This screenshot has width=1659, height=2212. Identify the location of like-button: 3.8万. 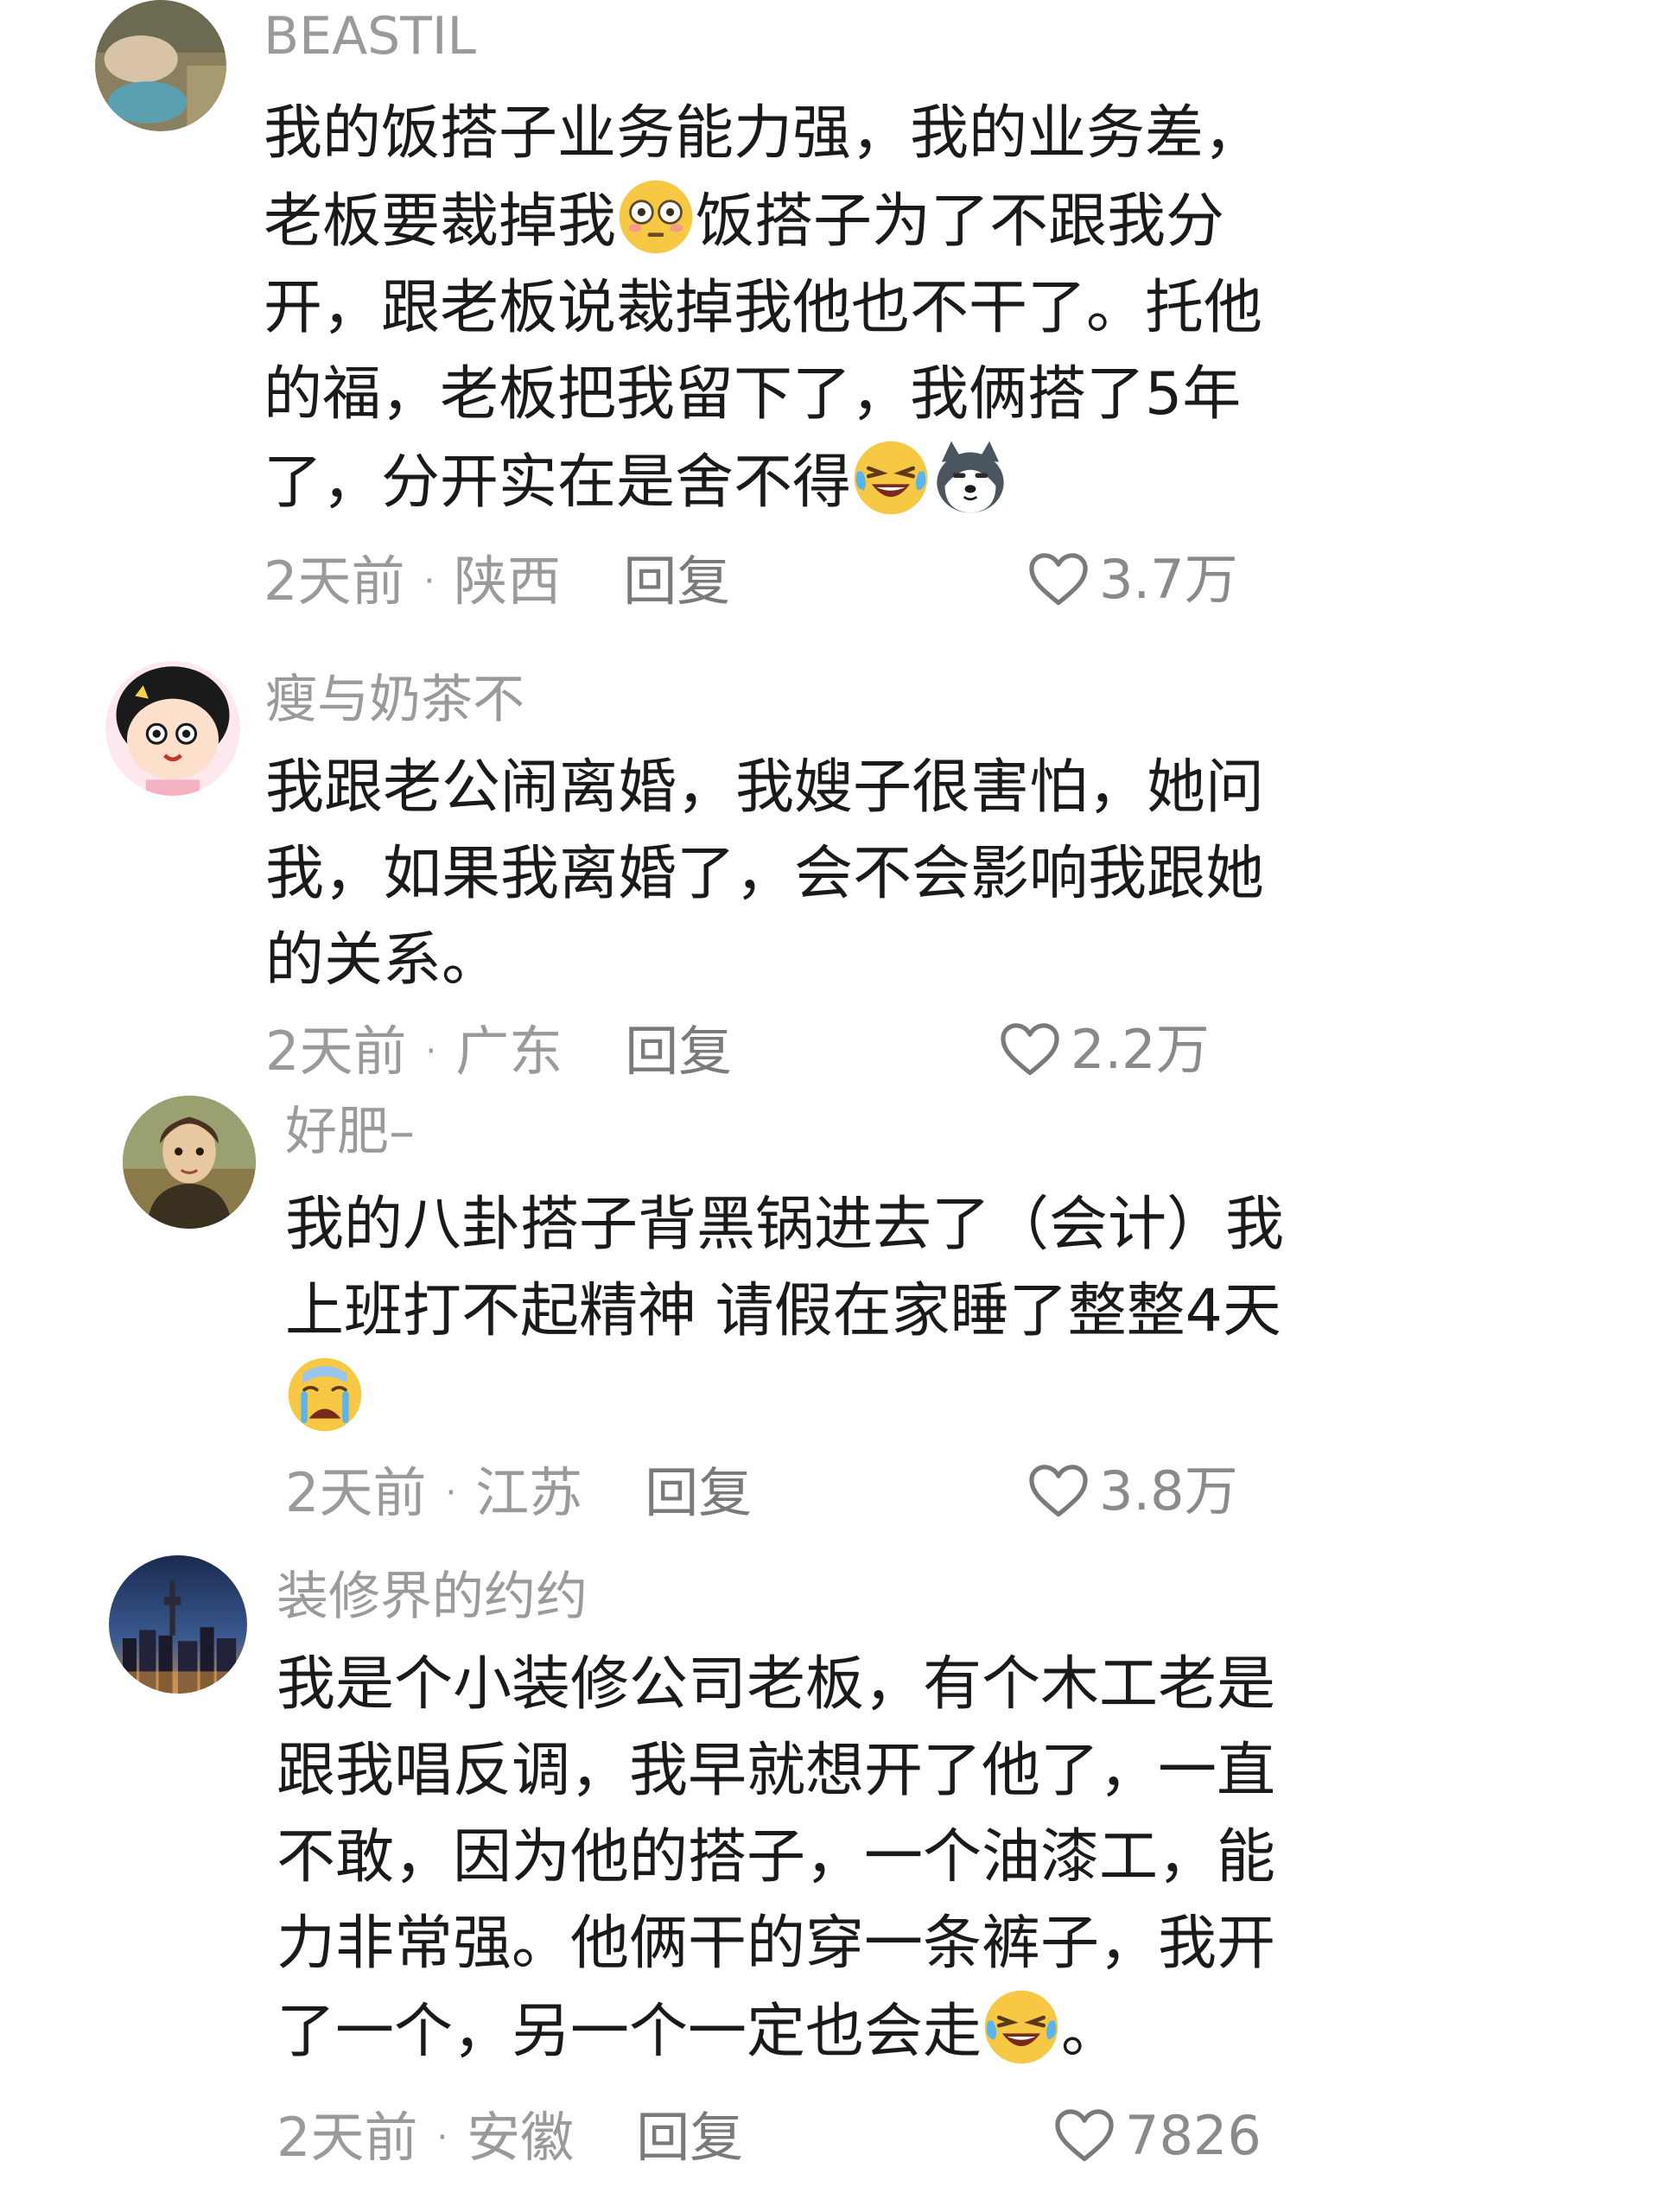
(1132, 1491).